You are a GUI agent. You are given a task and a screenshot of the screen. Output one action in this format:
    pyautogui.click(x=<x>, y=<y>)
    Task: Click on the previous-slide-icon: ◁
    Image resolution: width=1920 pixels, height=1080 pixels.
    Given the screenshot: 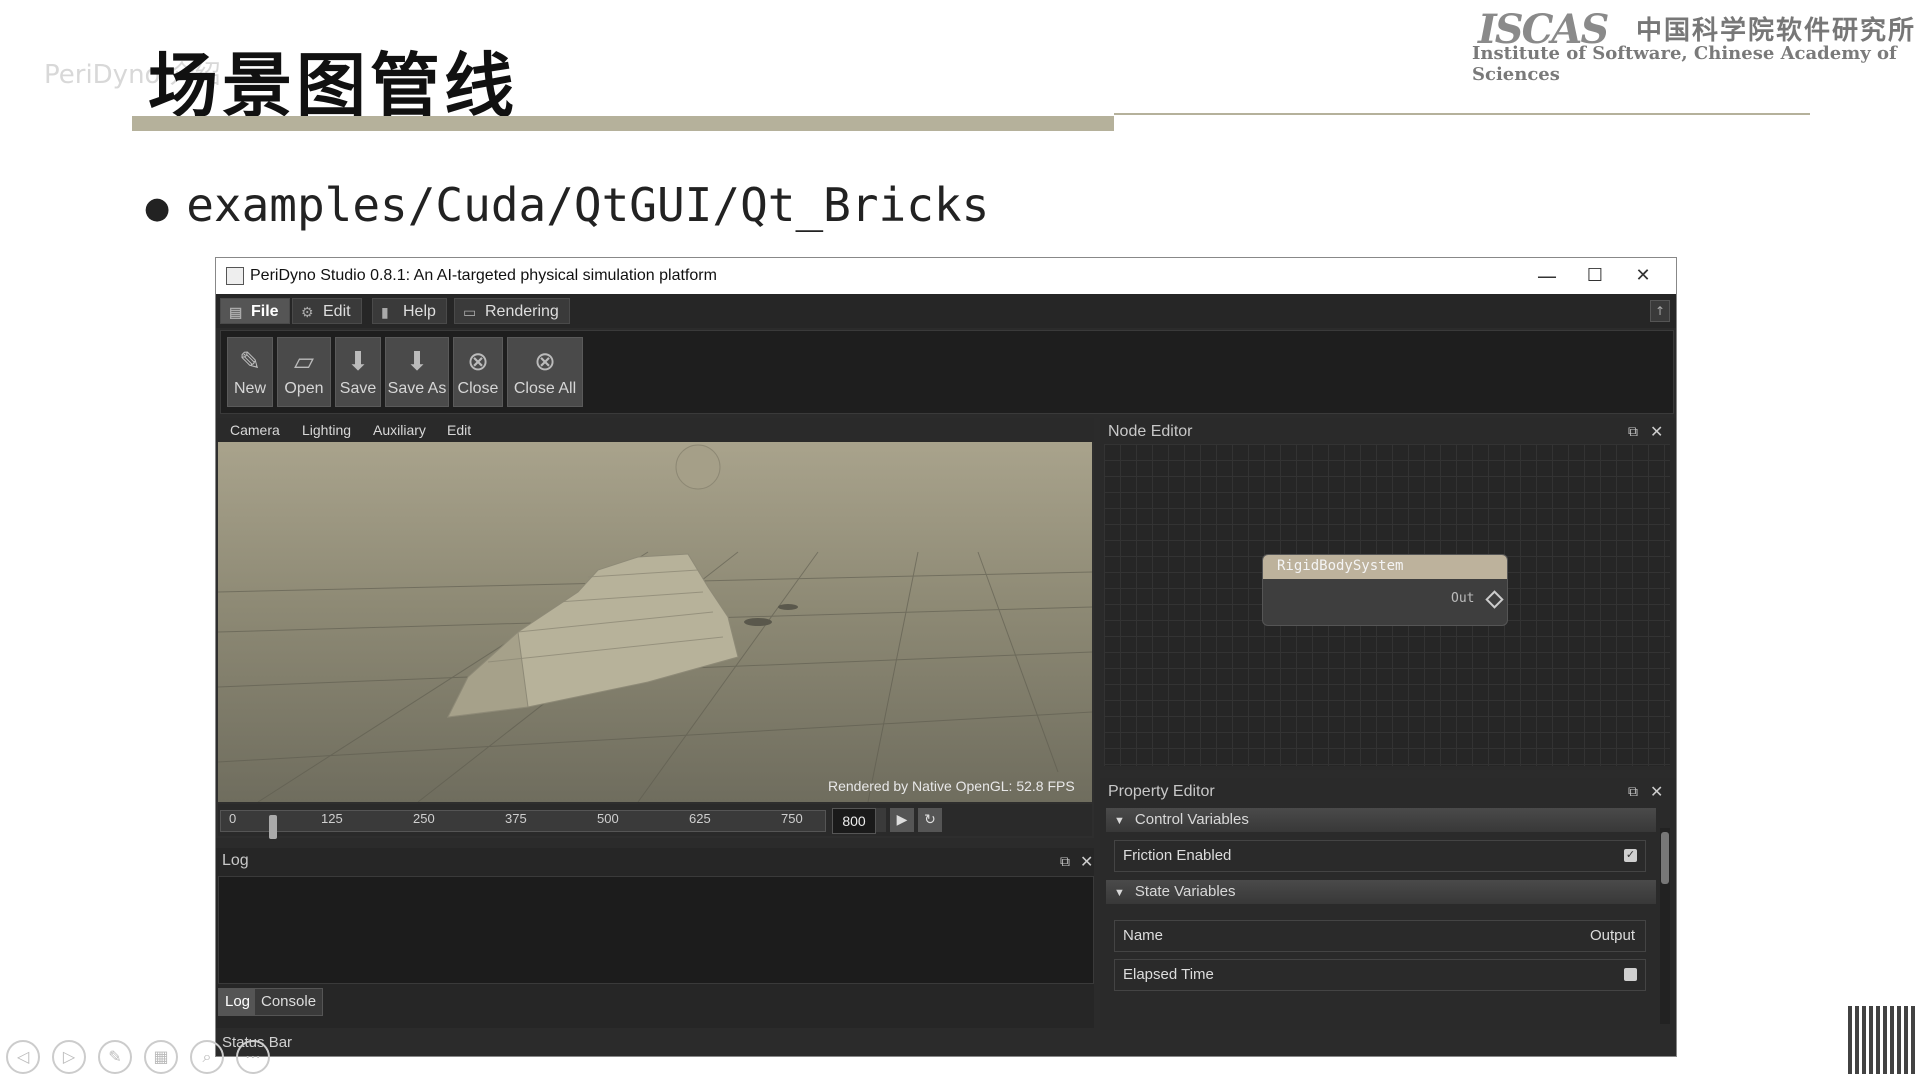 What is the action you would take?
    pyautogui.click(x=23, y=1057)
    